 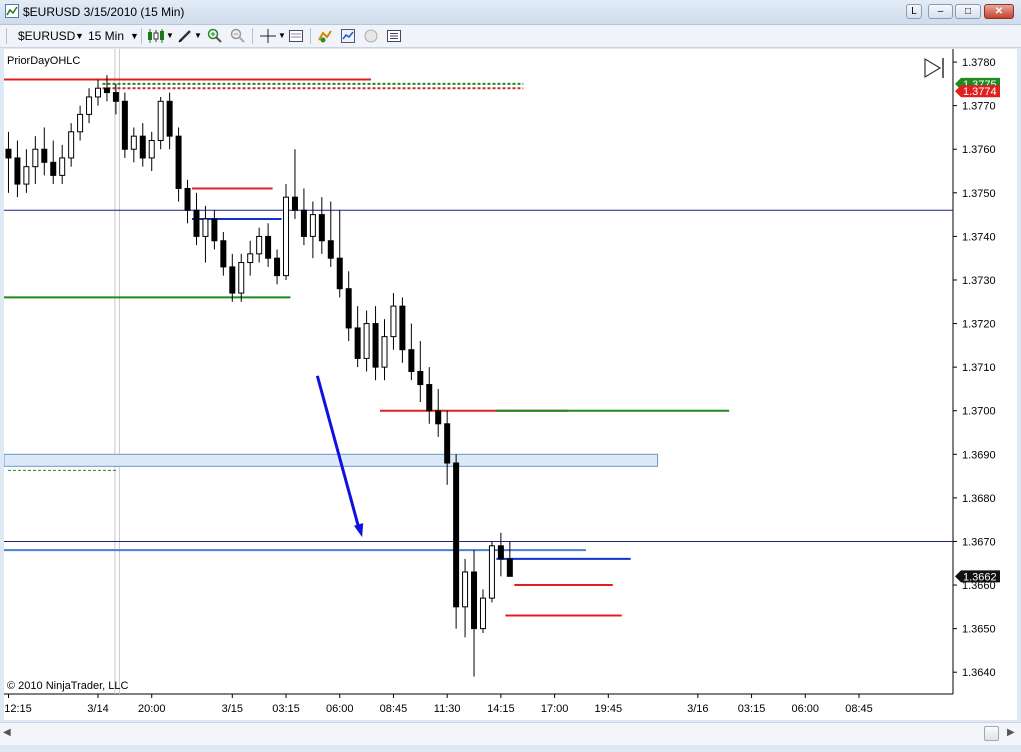 What do you see at coordinates (348, 36) in the screenshot?
I see `indicator-icon` at bounding box center [348, 36].